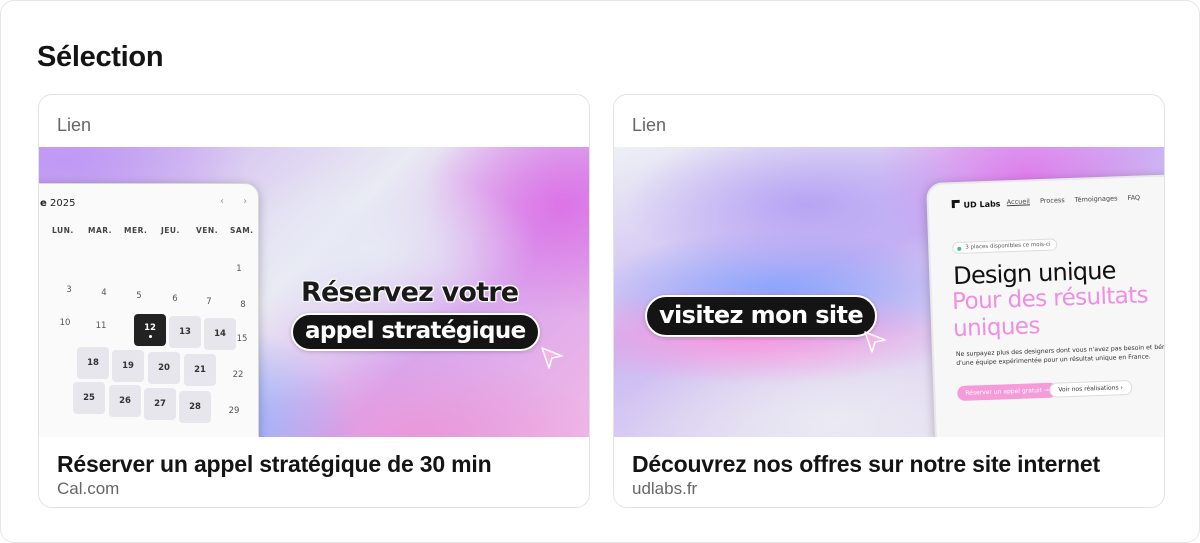 Image resolution: width=1200 pixels, height=543 pixels. Describe the element at coordinates (1096, 199) in the screenshot. I see `site-nav-item: Témoignages` at that location.